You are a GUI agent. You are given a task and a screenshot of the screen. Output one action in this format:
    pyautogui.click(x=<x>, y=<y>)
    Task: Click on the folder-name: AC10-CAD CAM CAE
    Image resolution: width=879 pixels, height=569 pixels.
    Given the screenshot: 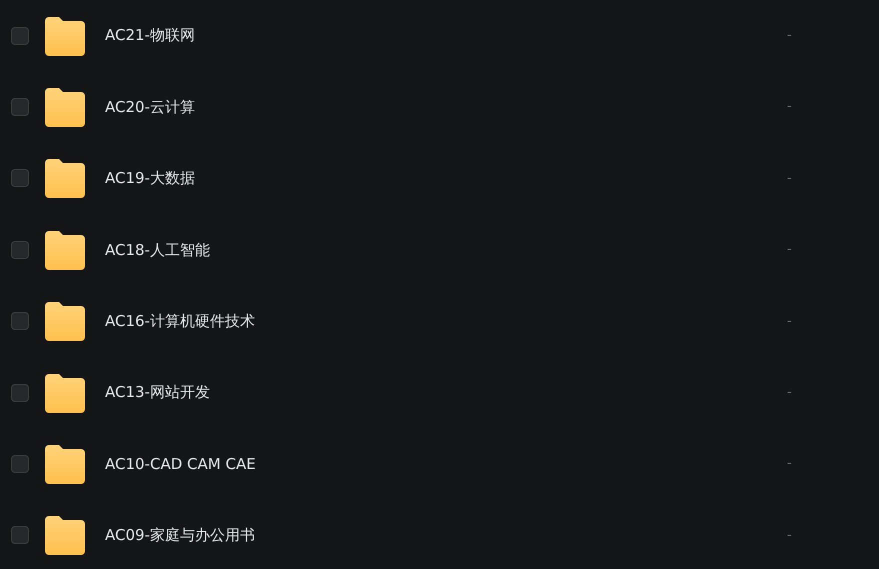 What is the action you would take?
    pyautogui.click(x=180, y=464)
    